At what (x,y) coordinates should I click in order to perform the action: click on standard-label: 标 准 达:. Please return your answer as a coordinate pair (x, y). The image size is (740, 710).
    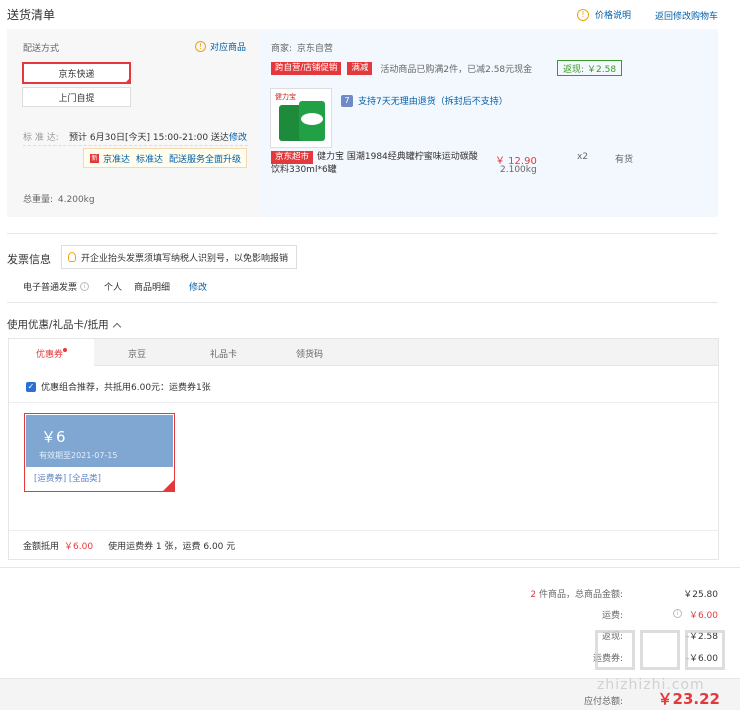
    Looking at the image, I should click on (41, 138).